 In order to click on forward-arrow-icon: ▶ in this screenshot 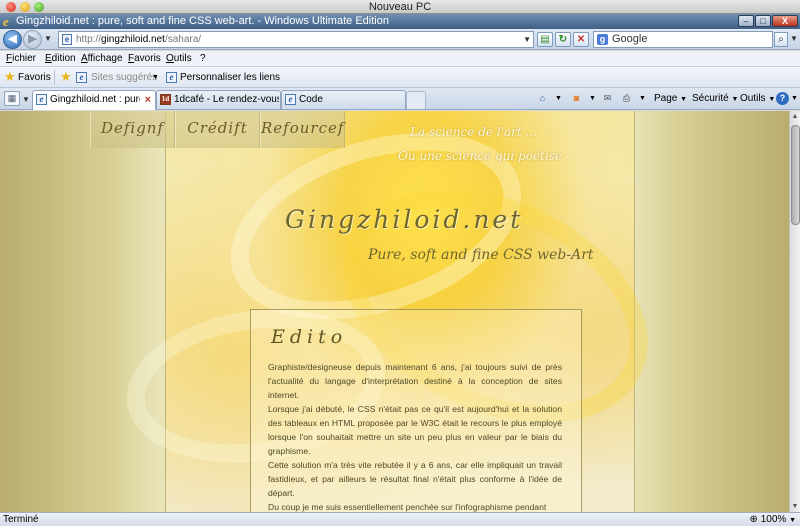, I will do `click(32, 39)`.